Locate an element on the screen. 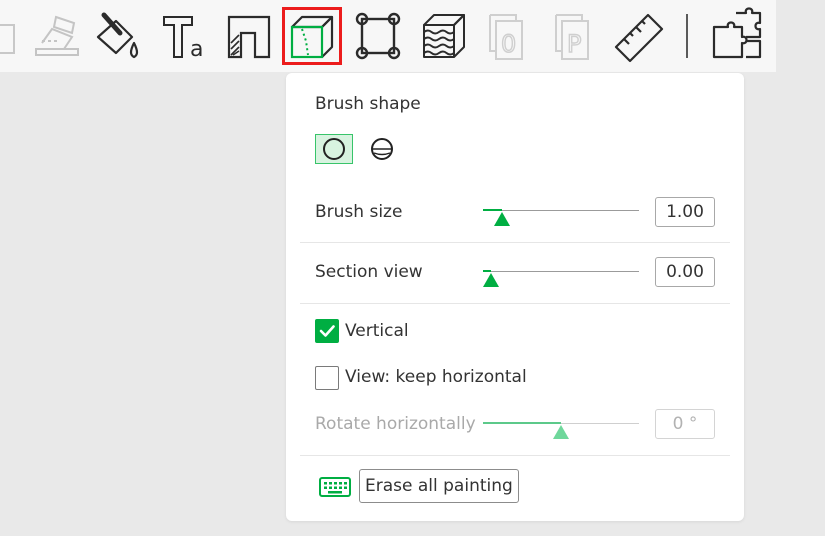  brush-size-input: 1.00 is located at coordinates (685, 212).